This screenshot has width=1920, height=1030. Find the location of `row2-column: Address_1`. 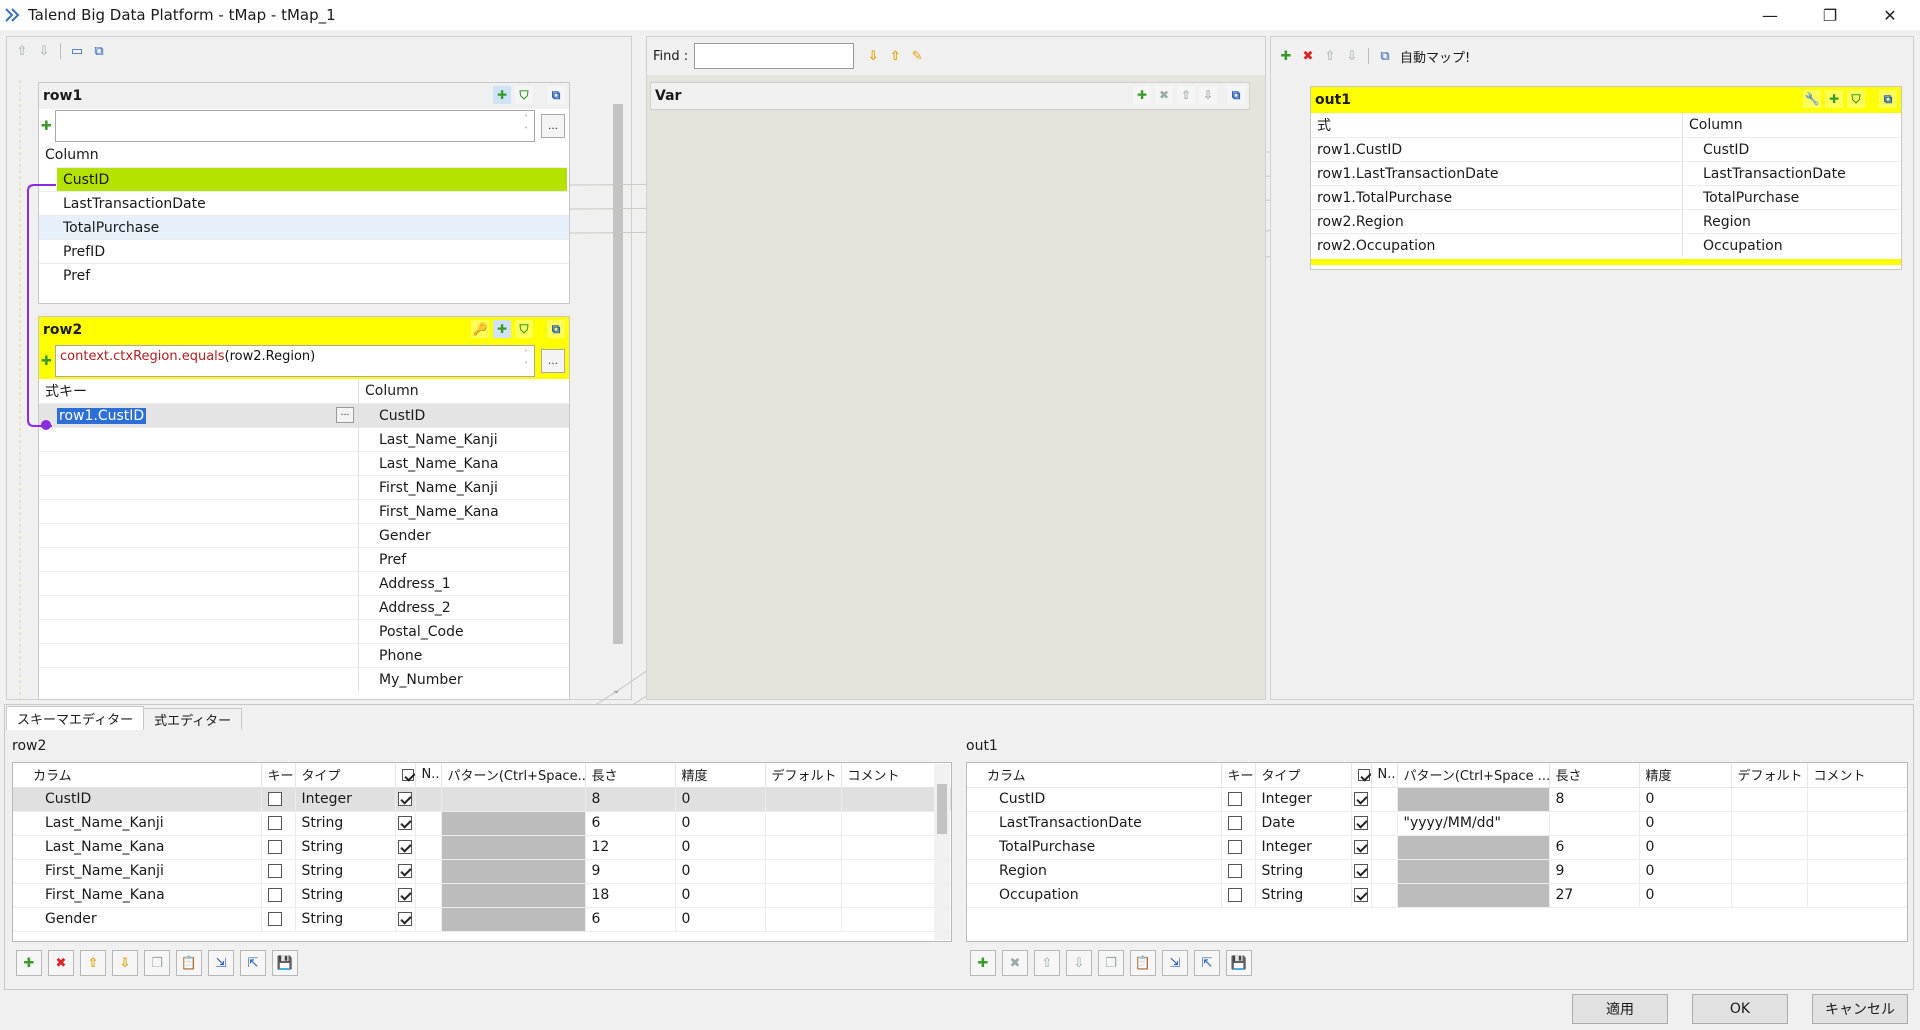

row2-column: Address_1 is located at coordinates (464, 583).